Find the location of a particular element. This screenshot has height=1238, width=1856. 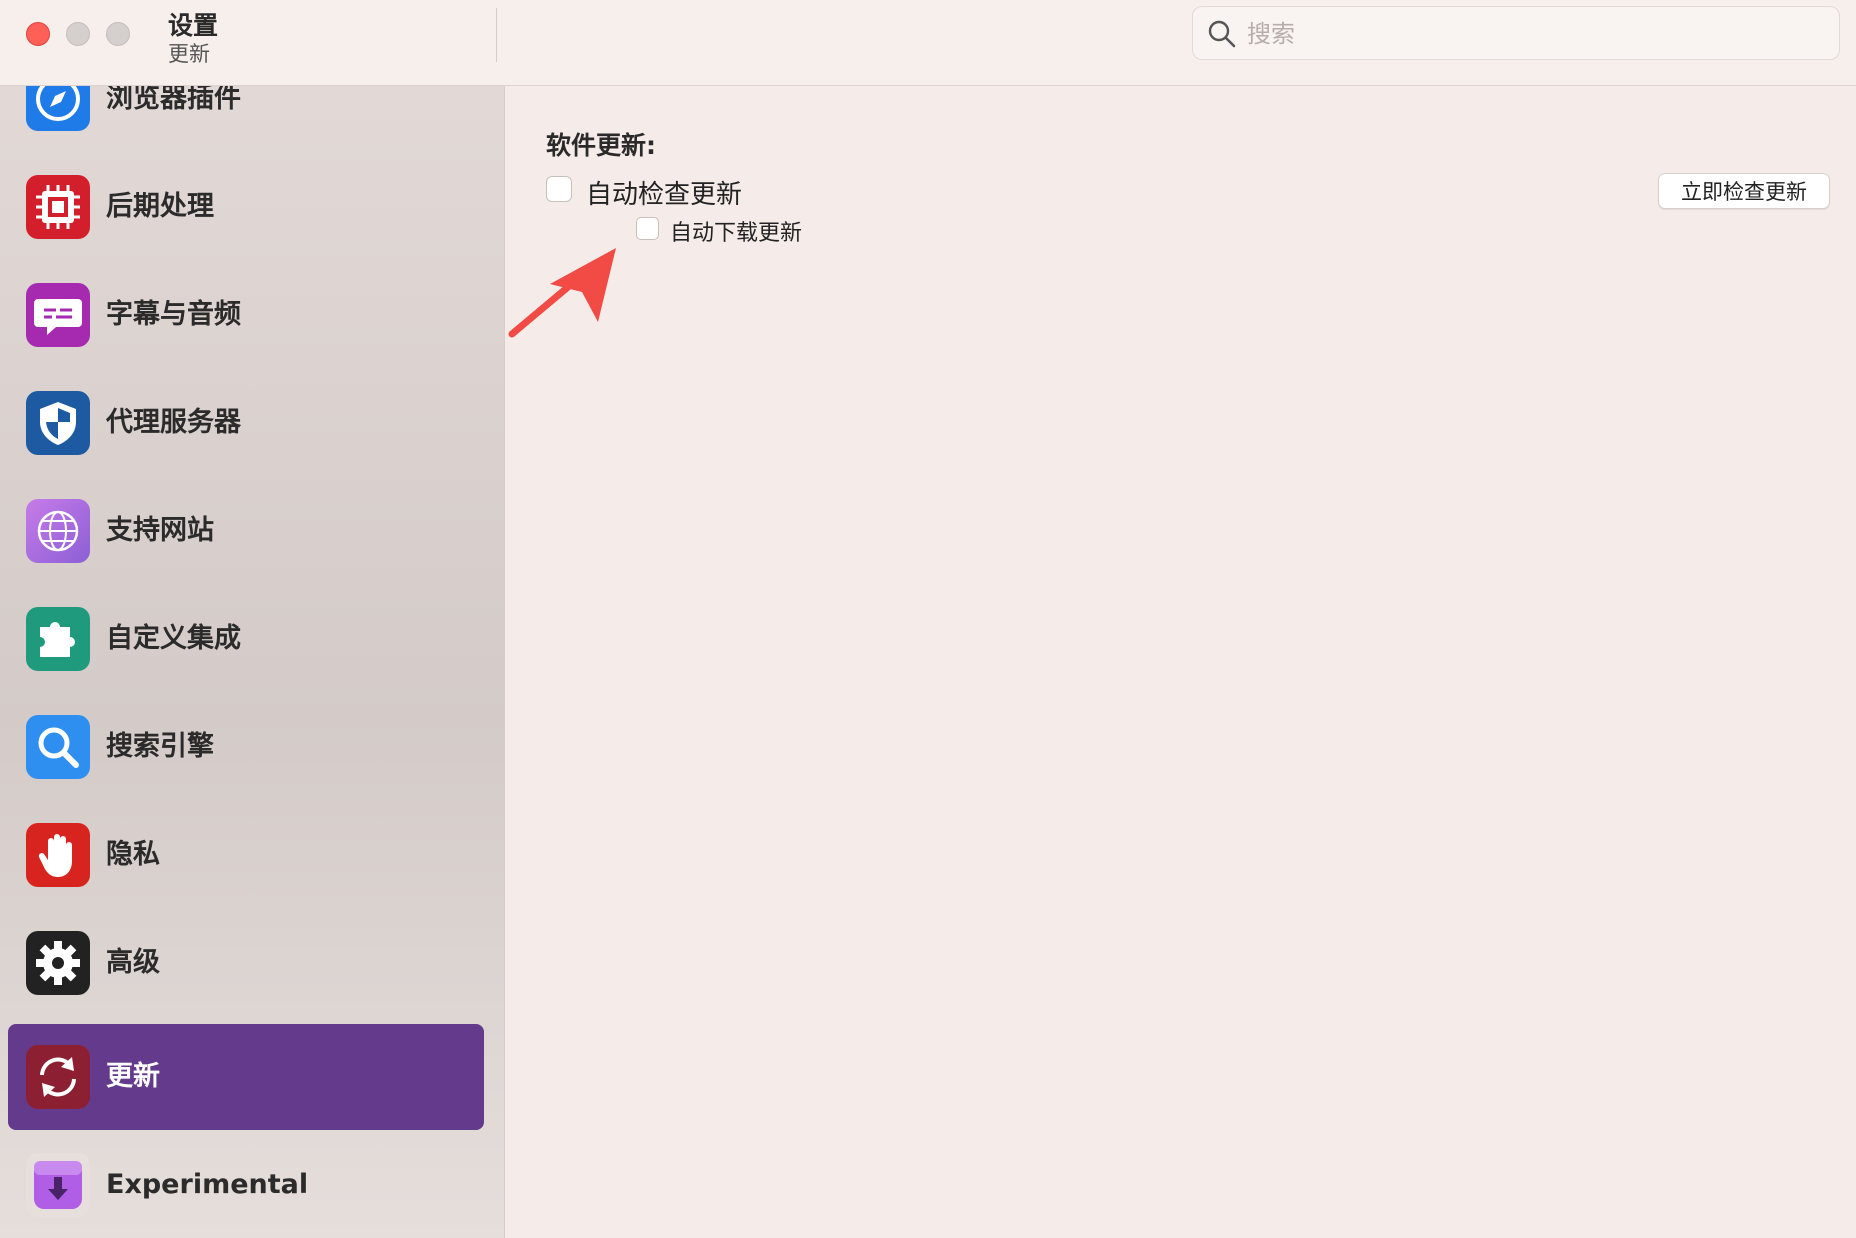

sidebar-item-label: 自定义集成 is located at coordinates (173, 638).